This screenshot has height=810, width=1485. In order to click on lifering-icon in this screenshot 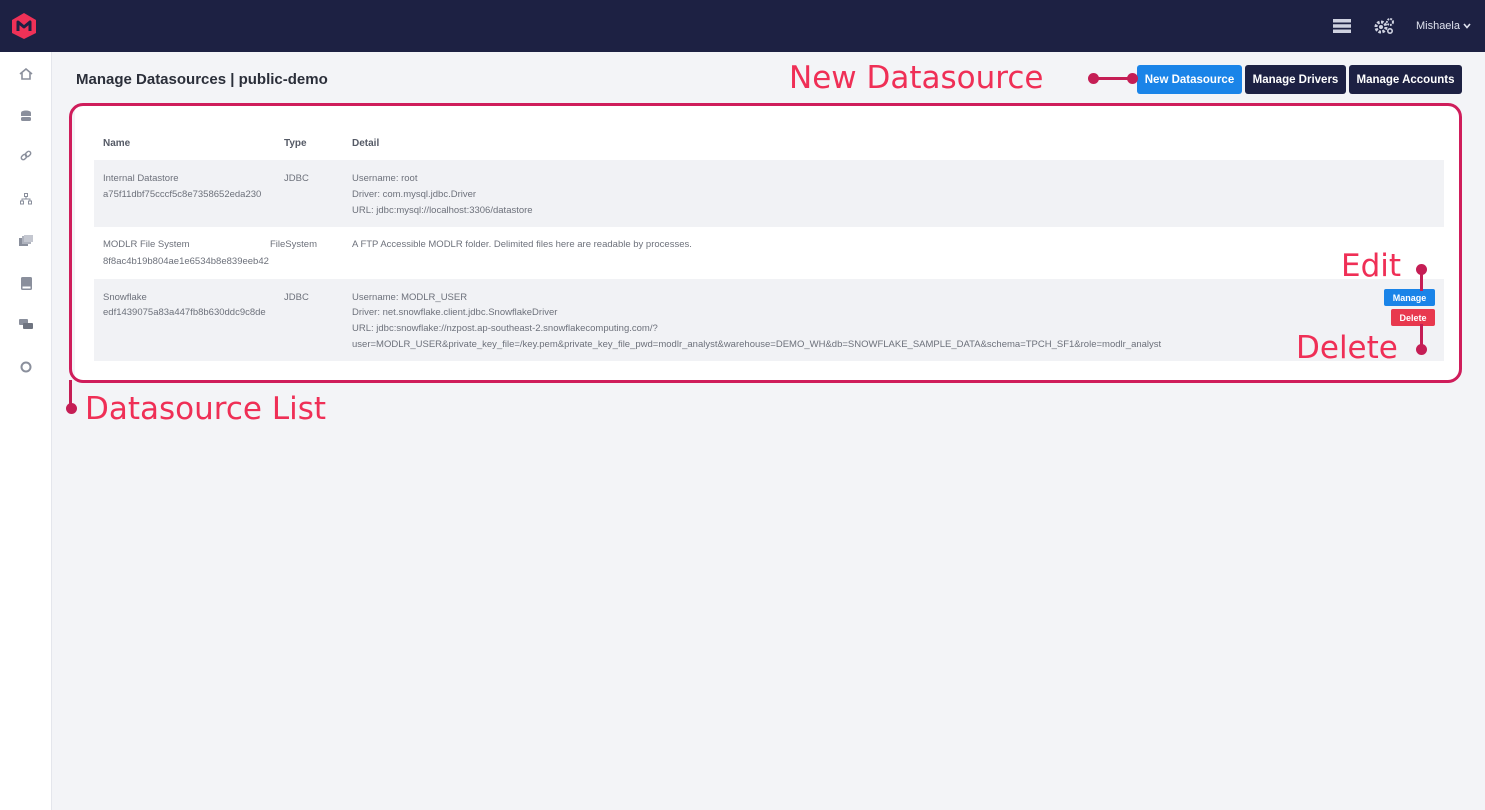, I will do `click(26, 367)`.